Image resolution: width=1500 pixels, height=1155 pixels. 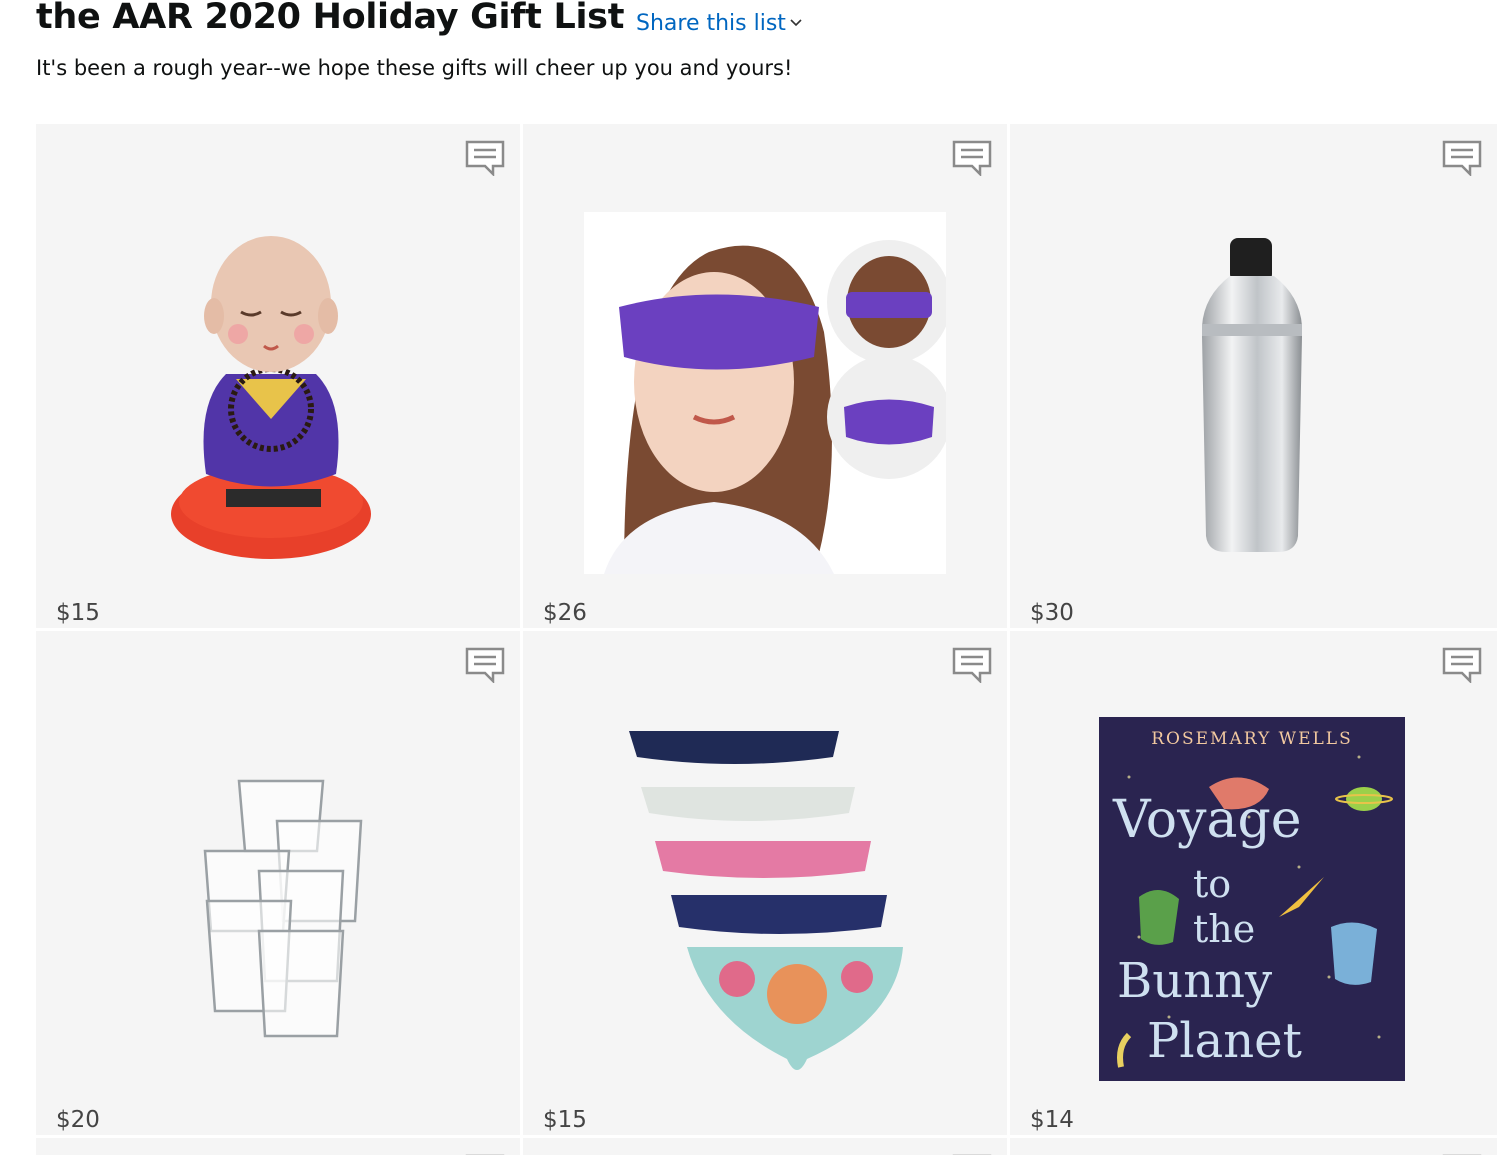 I want to click on book-title-line-4: Bunny, so click(x=1194, y=981).